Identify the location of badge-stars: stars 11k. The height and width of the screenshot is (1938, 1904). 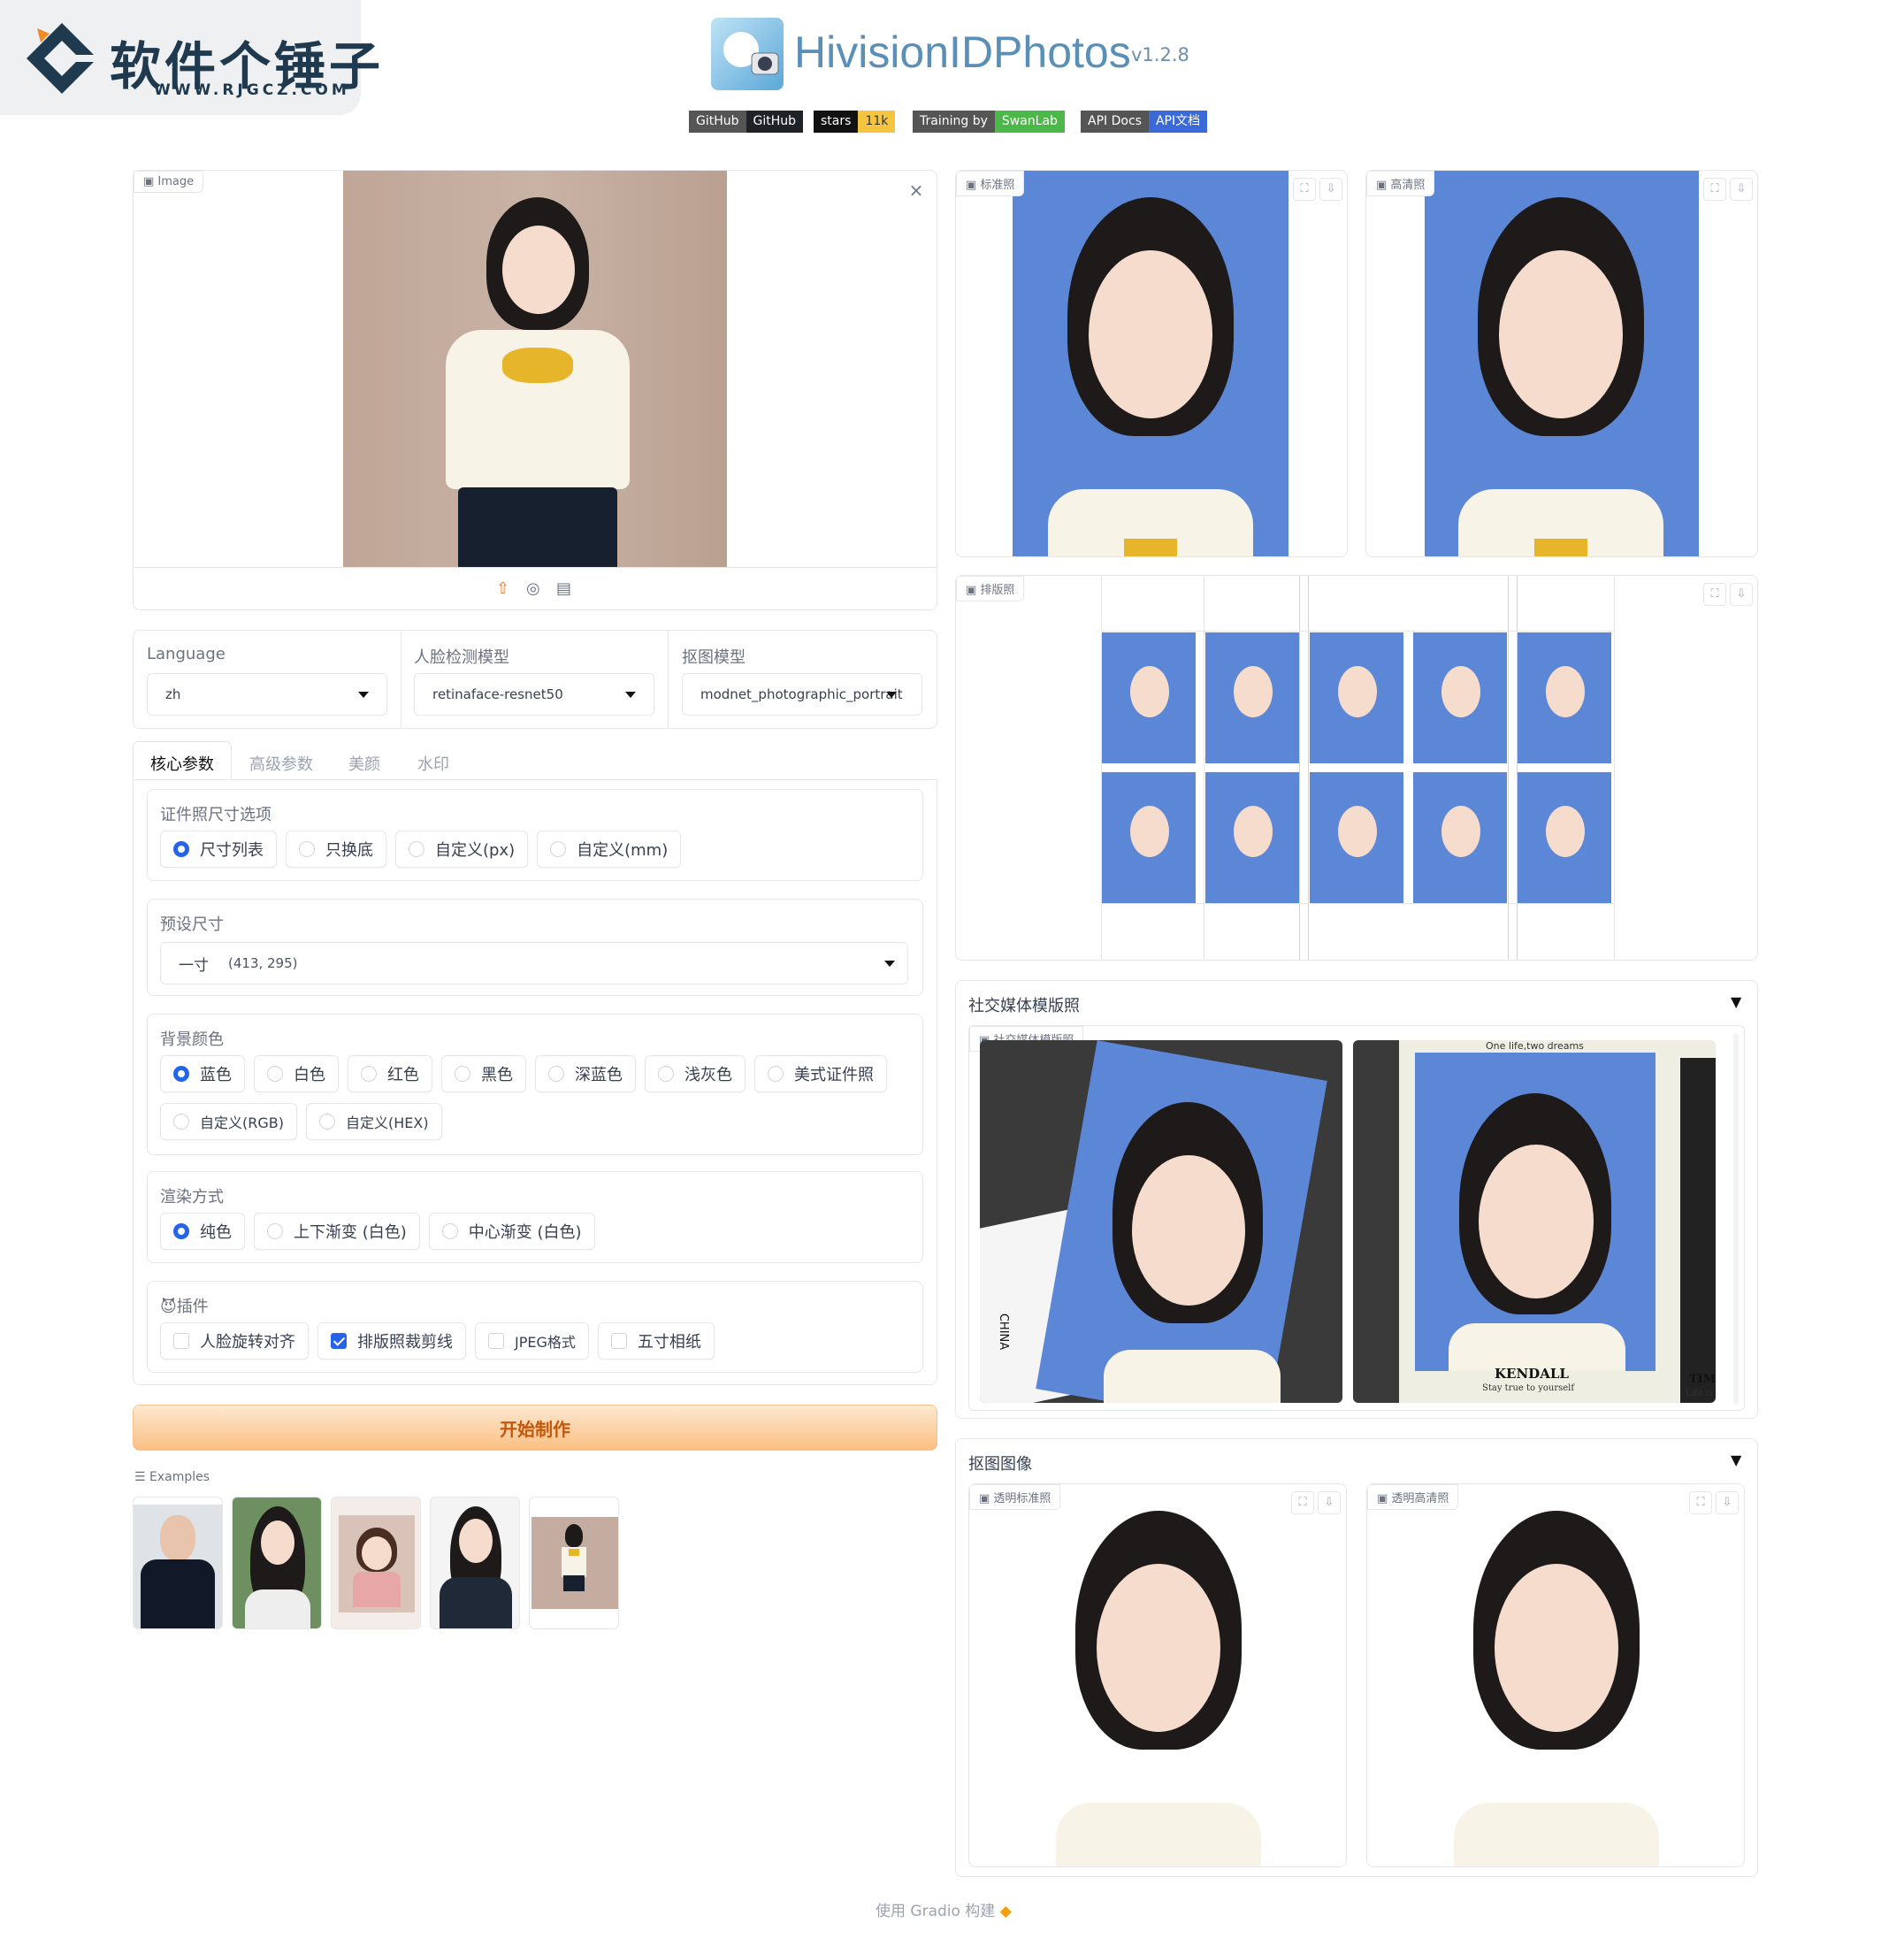
(855, 122).